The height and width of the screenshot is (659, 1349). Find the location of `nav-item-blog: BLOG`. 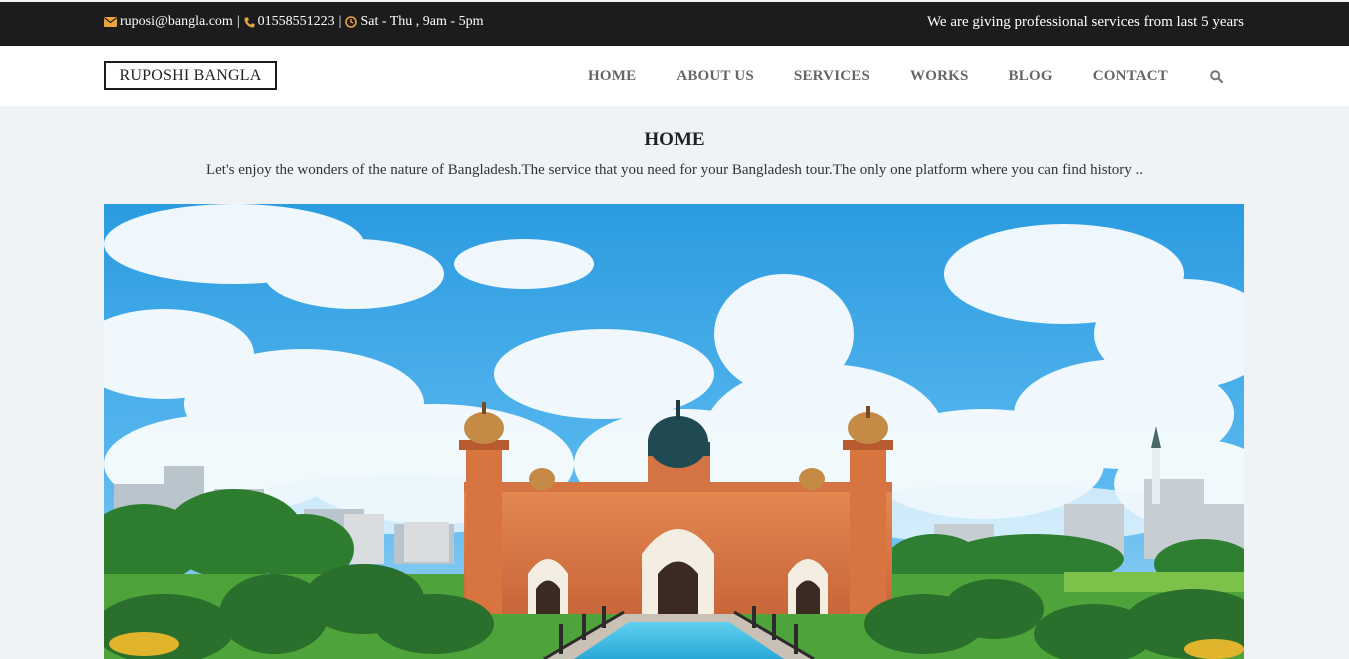

nav-item-blog: BLOG is located at coordinates (1031, 76).